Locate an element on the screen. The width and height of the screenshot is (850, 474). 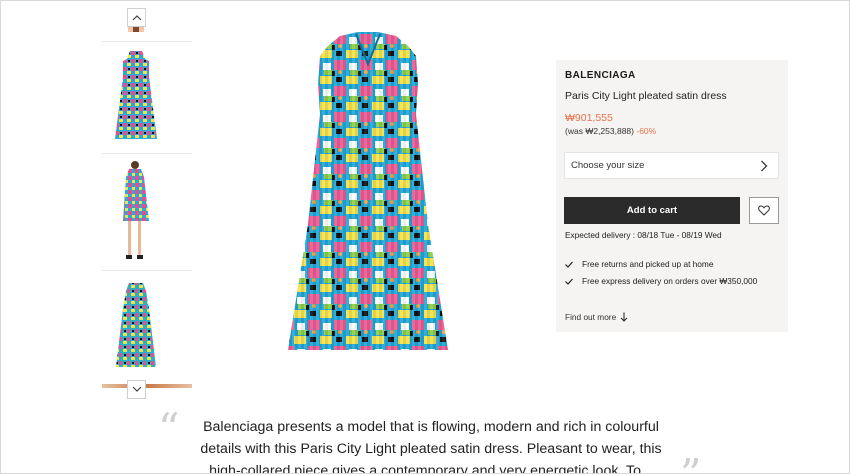
brand-name: BALENCIAGA is located at coordinates (600, 75).